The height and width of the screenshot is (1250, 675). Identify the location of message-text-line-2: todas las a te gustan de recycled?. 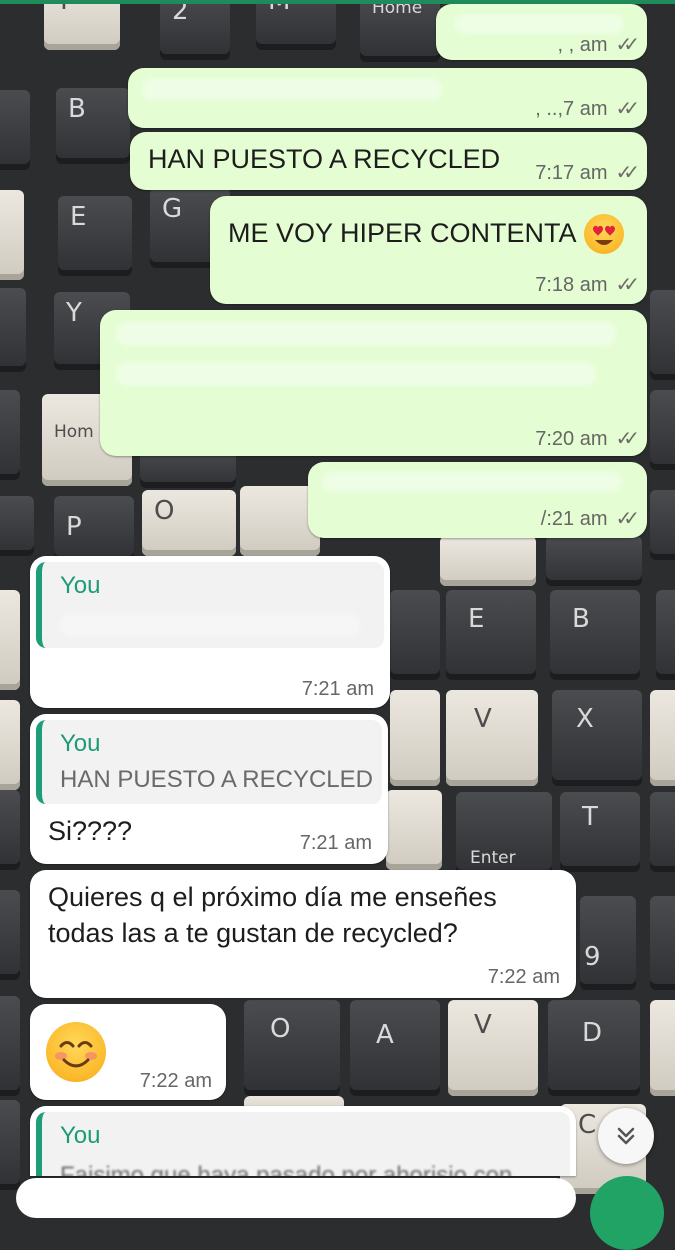
(253, 933).